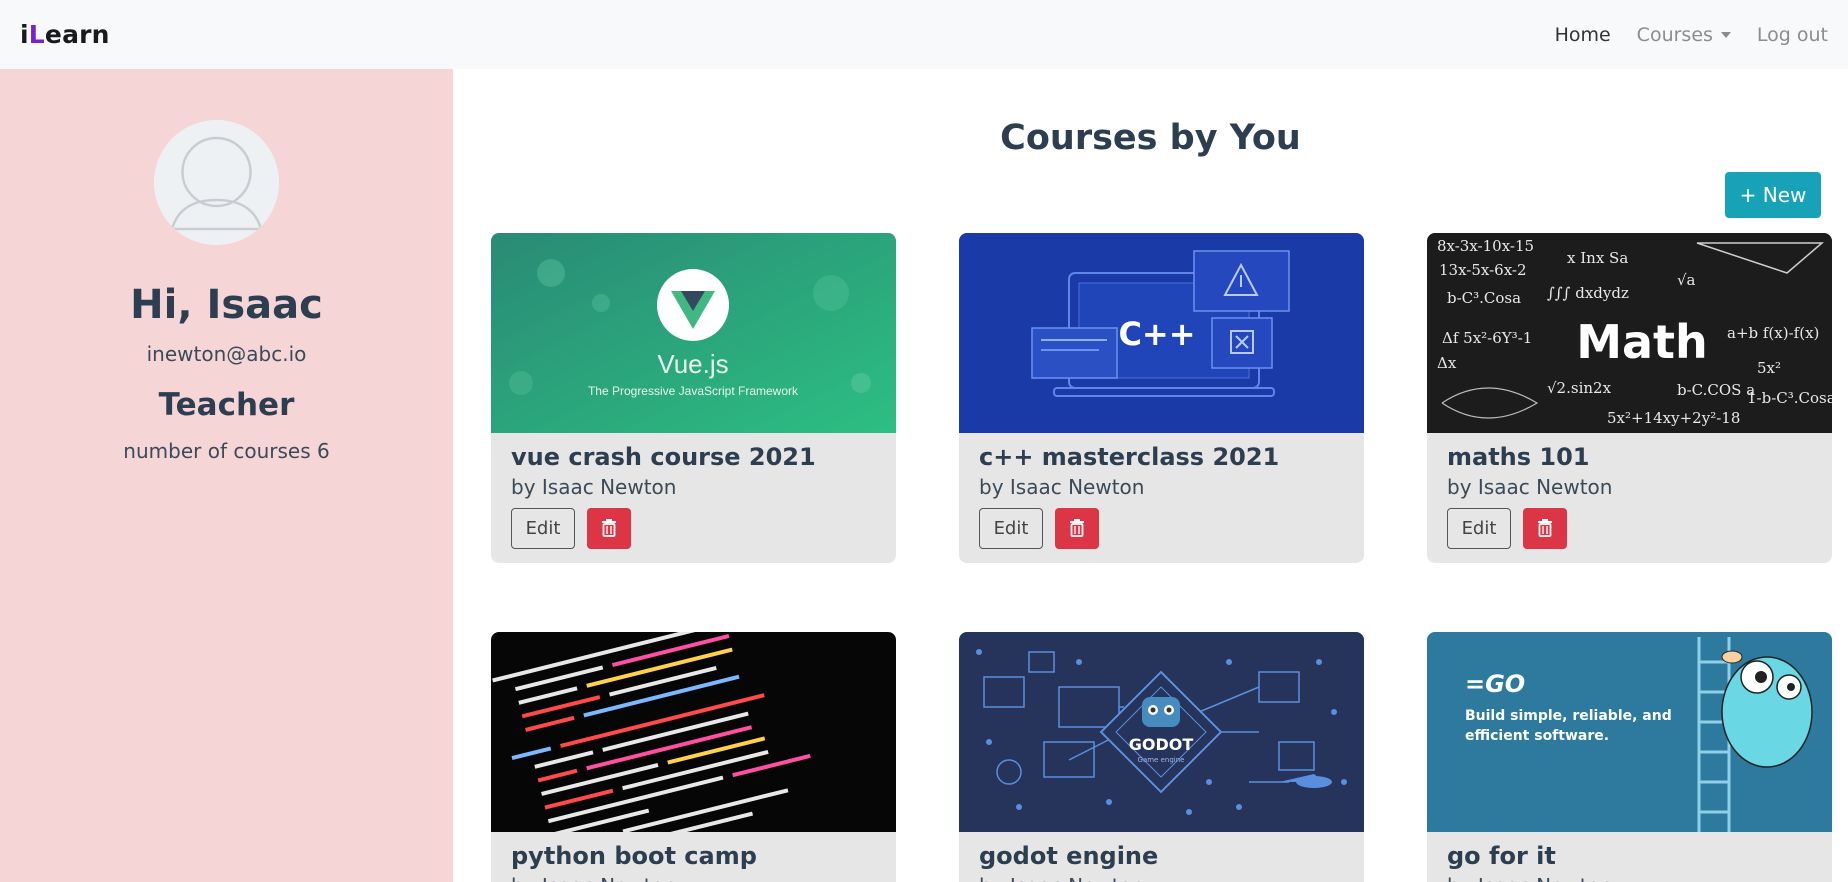  What do you see at coordinates (77, 34) in the screenshot?
I see `brand-suffix: earn` at bounding box center [77, 34].